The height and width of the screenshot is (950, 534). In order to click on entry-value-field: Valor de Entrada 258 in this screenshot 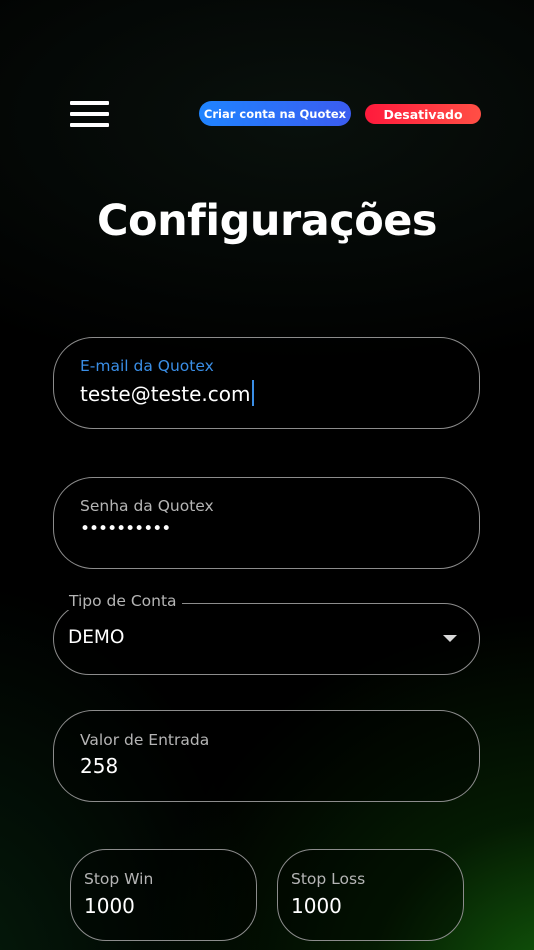, I will do `click(266, 756)`.